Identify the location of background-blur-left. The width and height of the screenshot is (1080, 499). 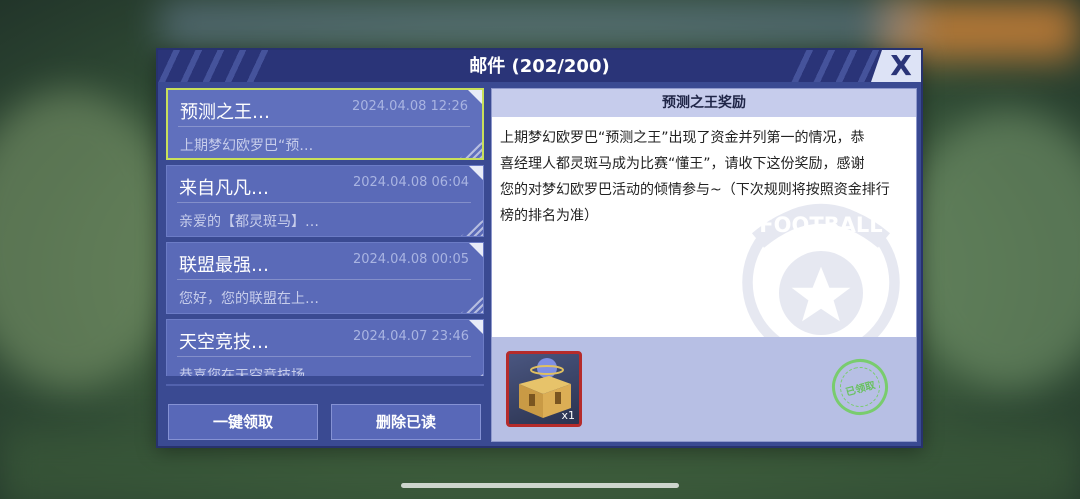
(90, 240).